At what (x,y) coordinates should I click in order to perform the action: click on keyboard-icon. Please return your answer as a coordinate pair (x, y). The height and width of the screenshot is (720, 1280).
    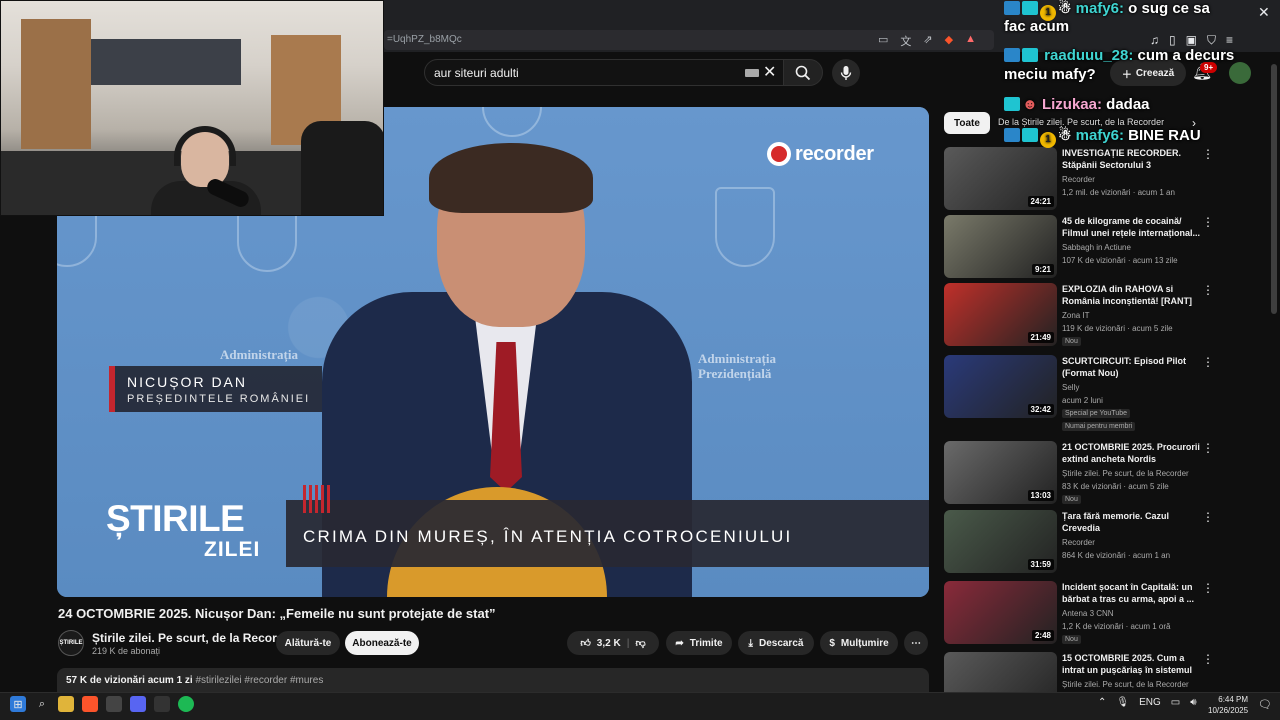
    Looking at the image, I should click on (752, 73).